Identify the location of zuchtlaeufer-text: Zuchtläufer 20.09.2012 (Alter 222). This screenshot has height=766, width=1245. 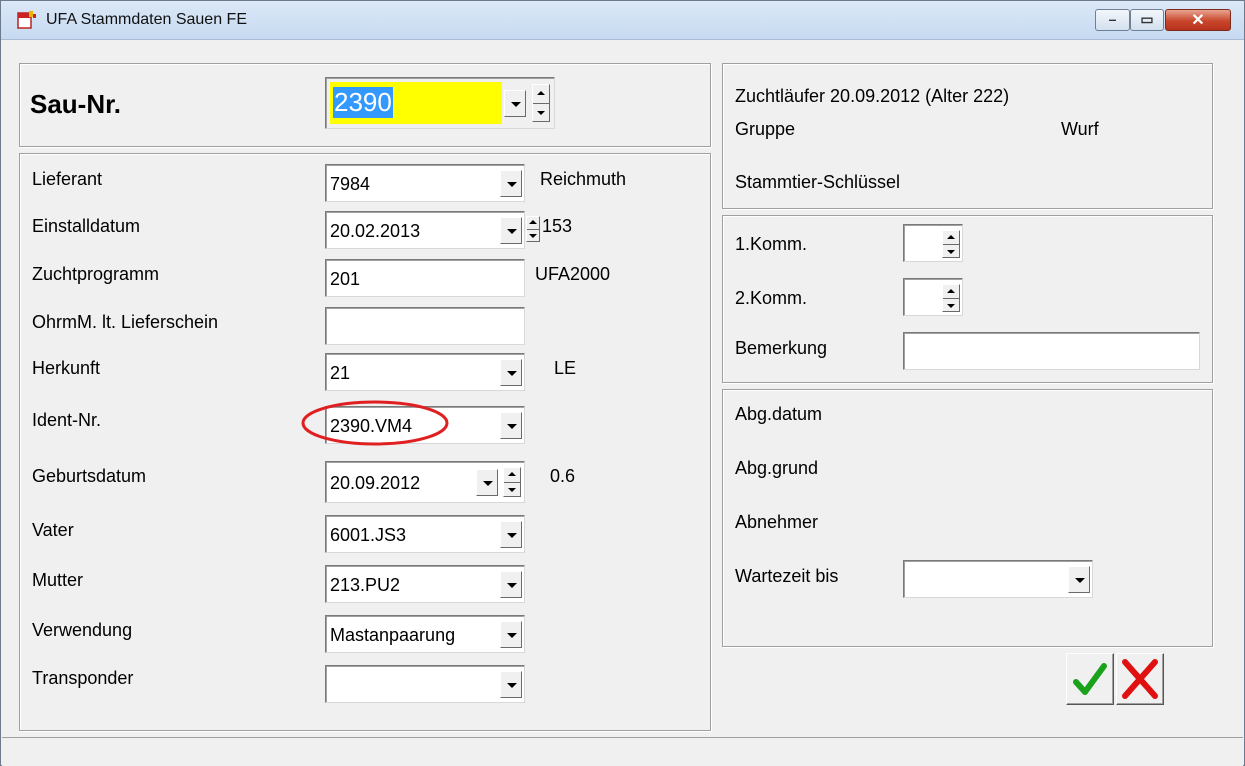
(872, 96).